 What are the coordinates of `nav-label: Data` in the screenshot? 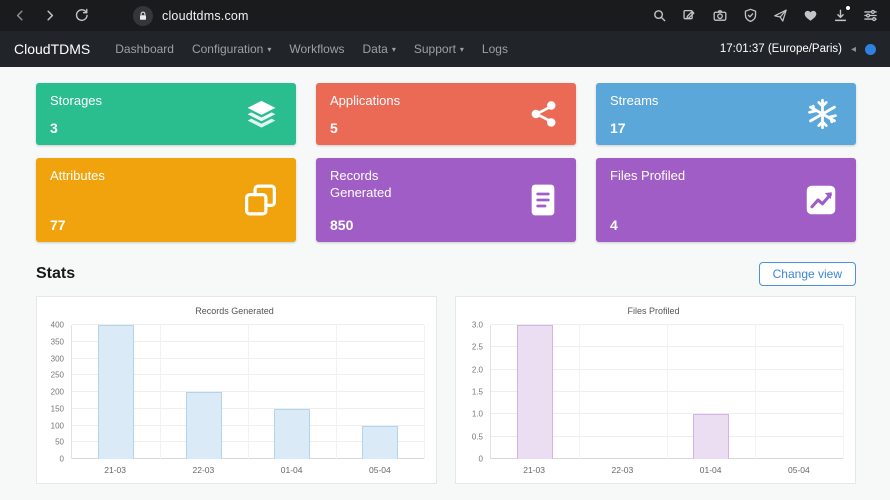 It's located at (375, 49).